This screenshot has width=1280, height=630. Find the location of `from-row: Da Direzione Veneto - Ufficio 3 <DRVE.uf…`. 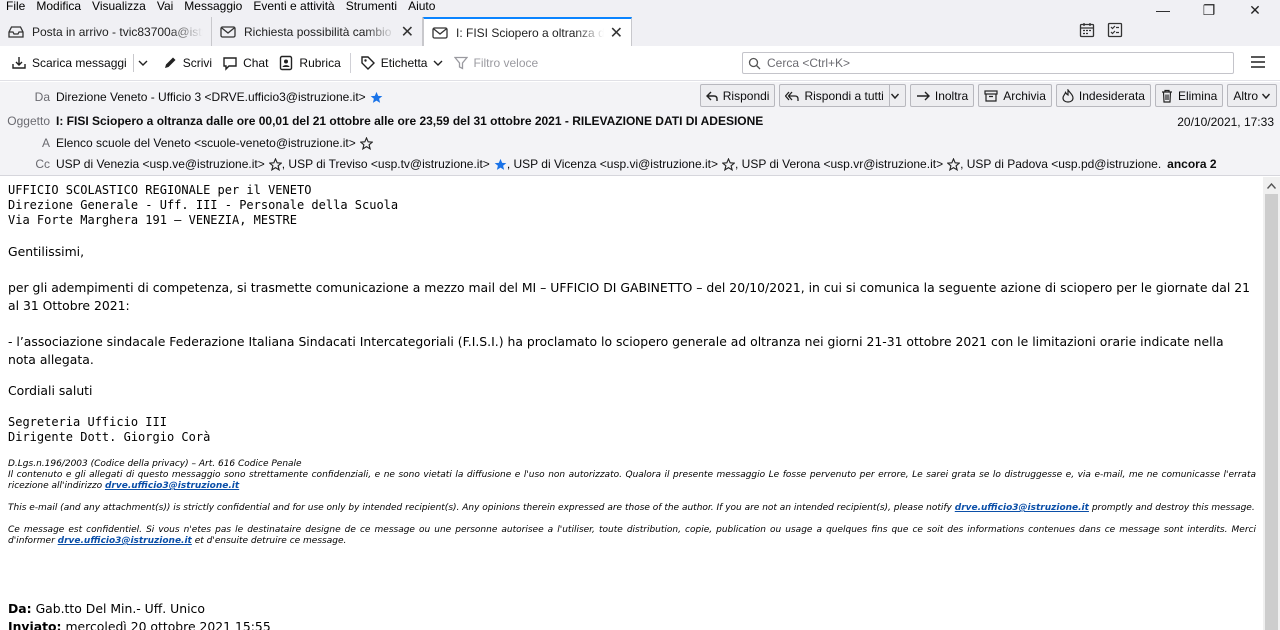

from-row: Da Direzione Veneto - Ufficio 3 <DRVE.uf… is located at coordinates (191, 97).